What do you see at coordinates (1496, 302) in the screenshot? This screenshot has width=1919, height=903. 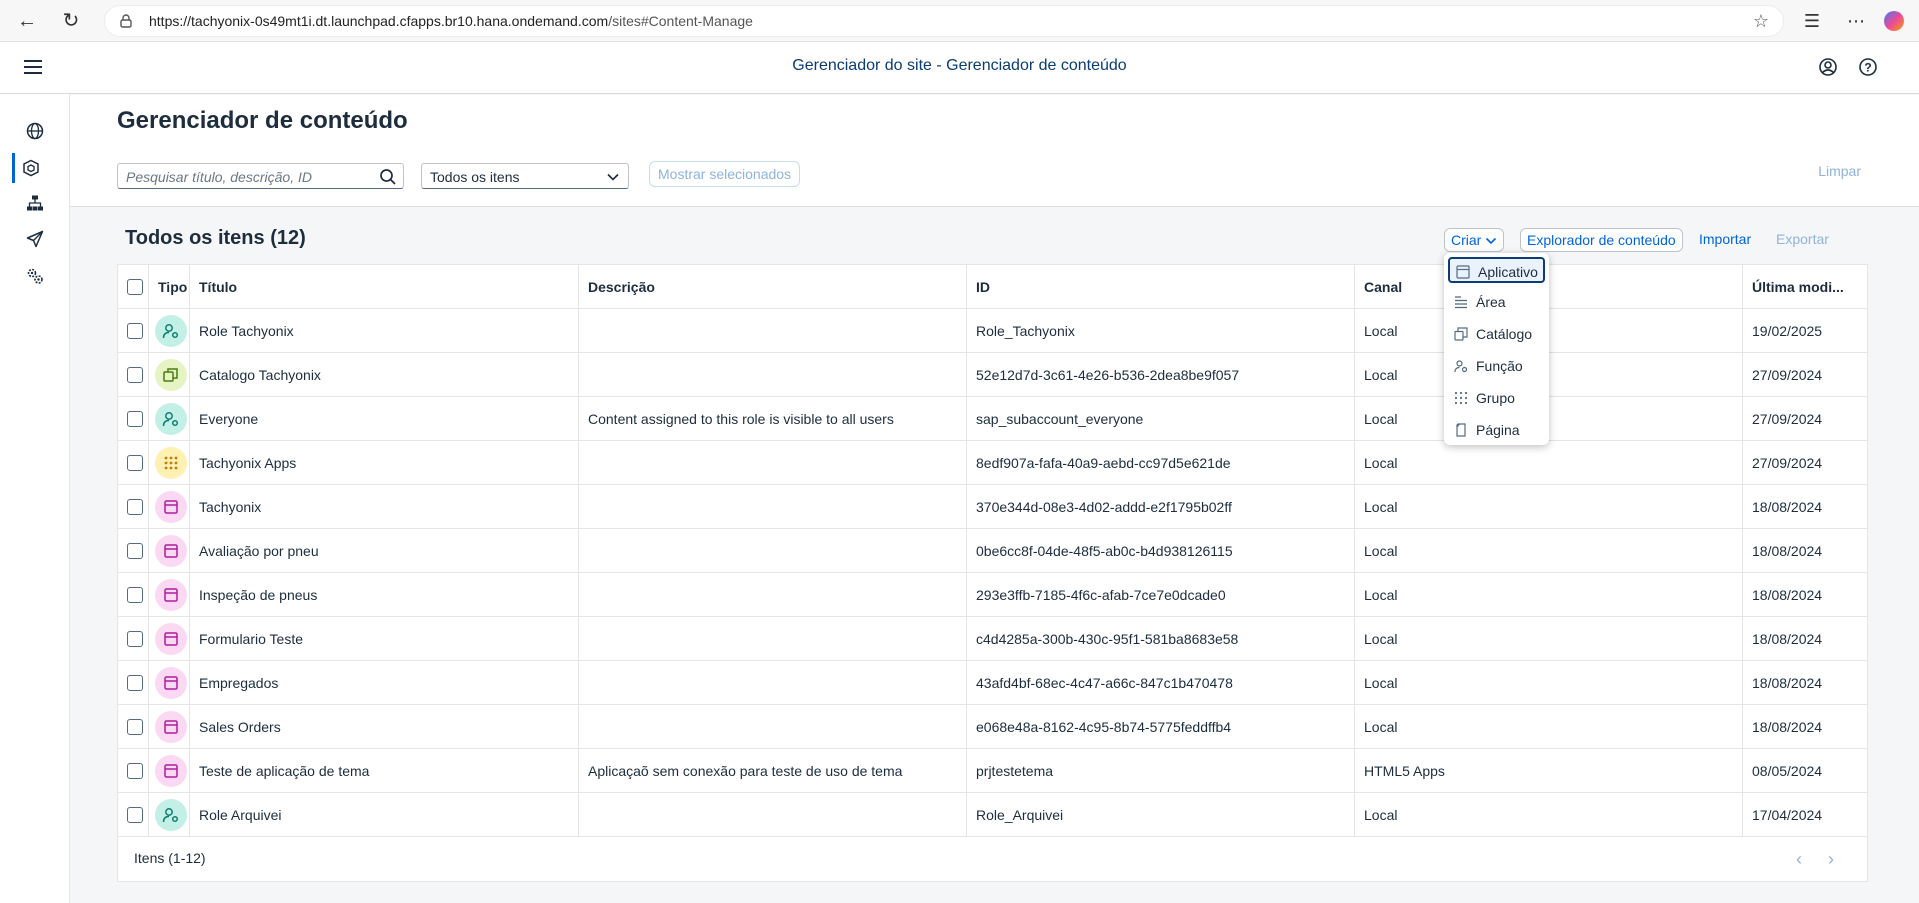 I see `menu-item-area: Área` at bounding box center [1496, 302].